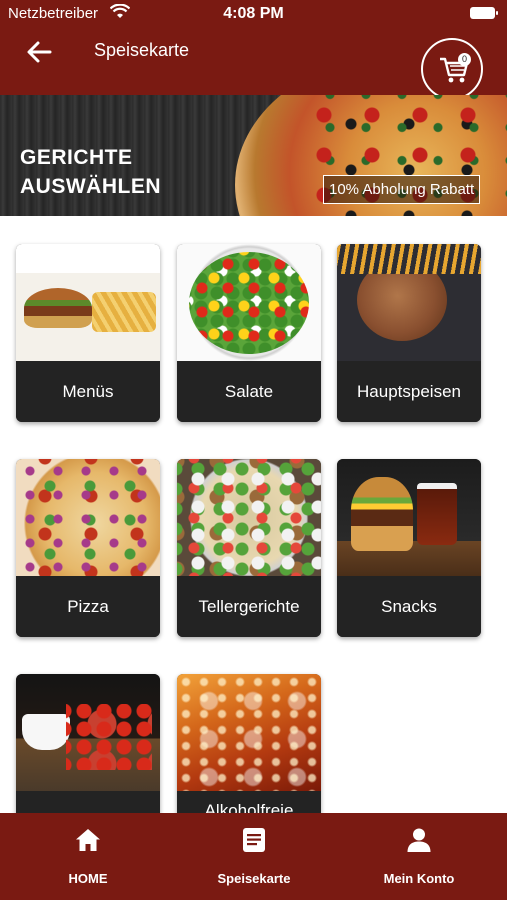  I want to click on menus-image, so click(88, 302).